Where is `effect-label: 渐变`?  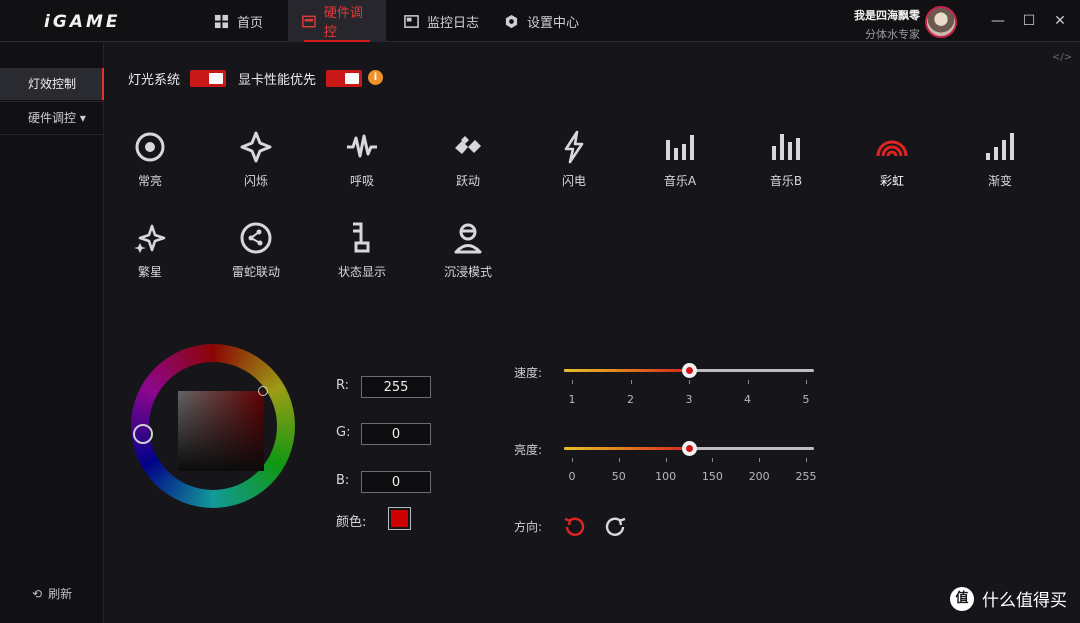
effect-label: 渐变 is located at coordinates (999, 181).